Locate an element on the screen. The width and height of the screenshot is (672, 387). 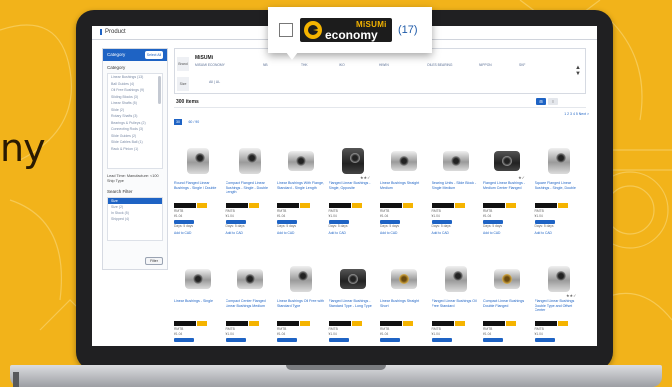
category-scrollbar is located at coordinates (159, 90).